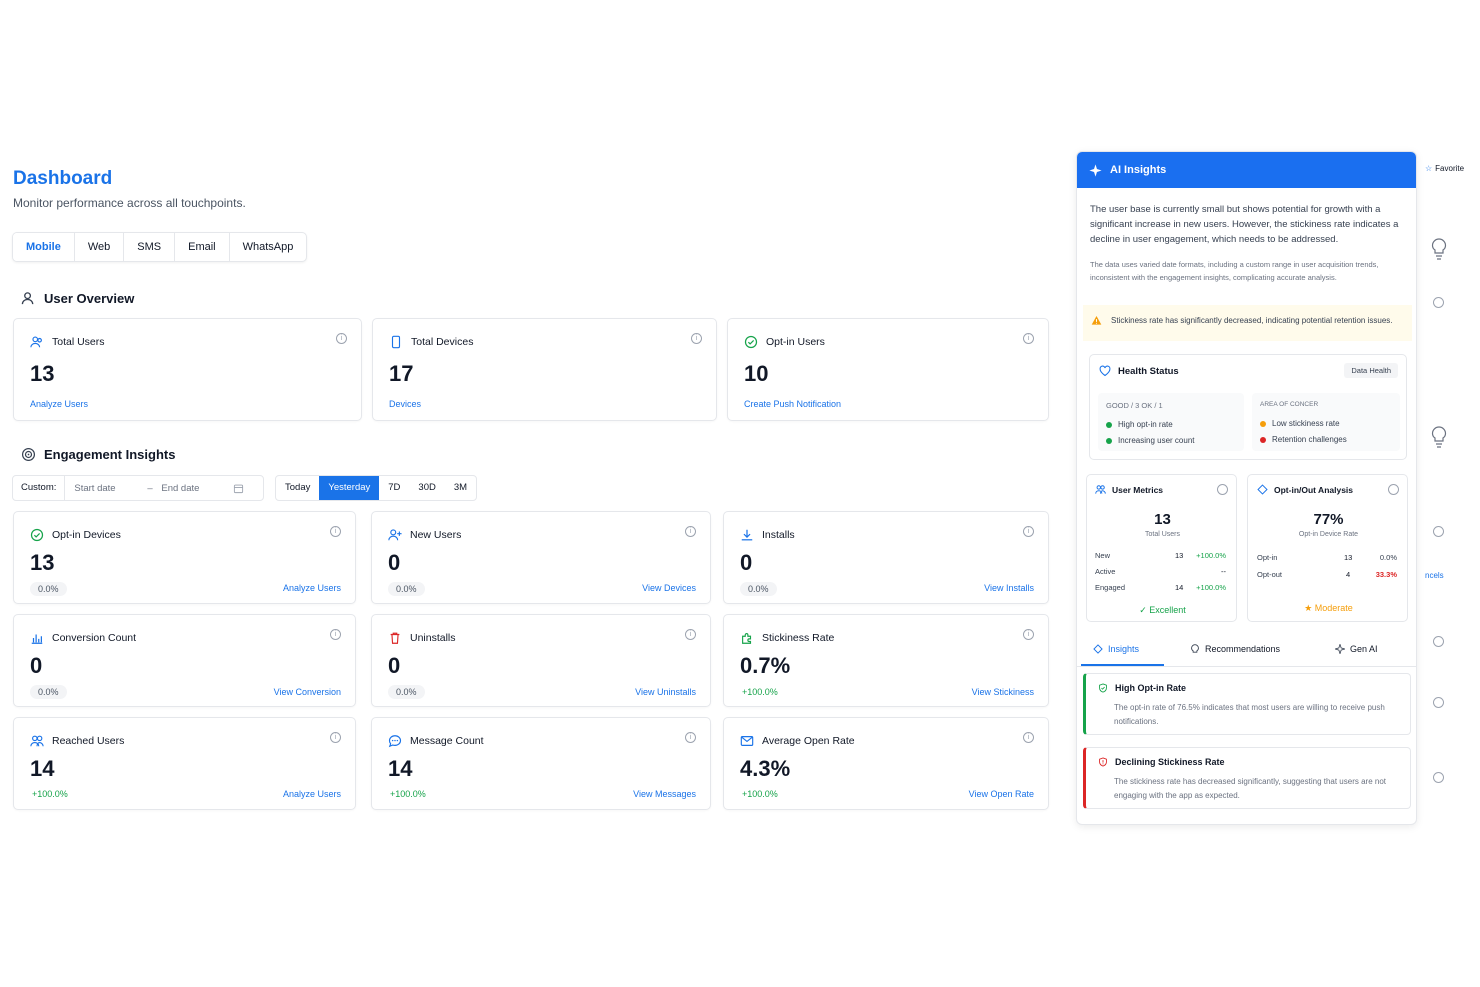 Image resolution: width=1480 pixels, height=987 pixels. Describe the element at coordinates (100, 247) in the screenshot. I see `tab-web: Web` at that location.